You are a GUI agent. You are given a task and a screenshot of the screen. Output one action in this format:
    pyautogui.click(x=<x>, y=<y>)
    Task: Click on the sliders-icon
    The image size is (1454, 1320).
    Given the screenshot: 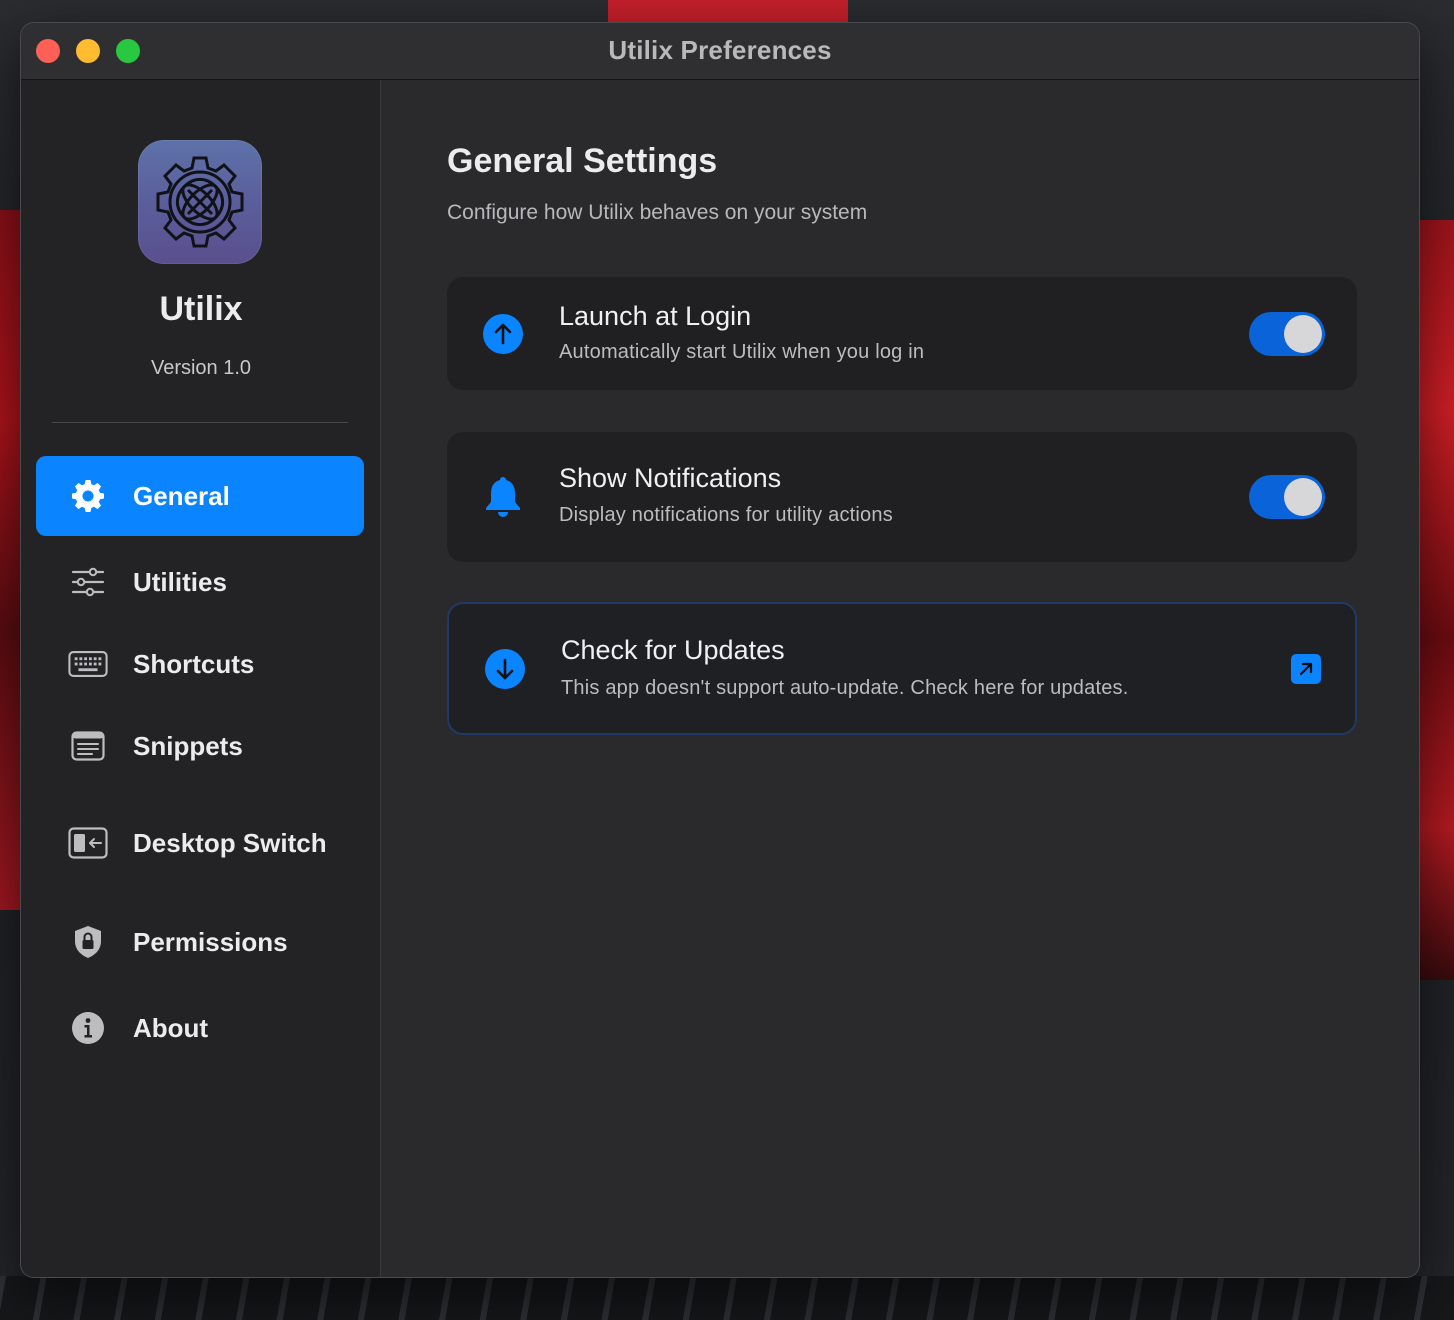 What is the action you would take?
    pyautogui.click(x=88, y=582)
    